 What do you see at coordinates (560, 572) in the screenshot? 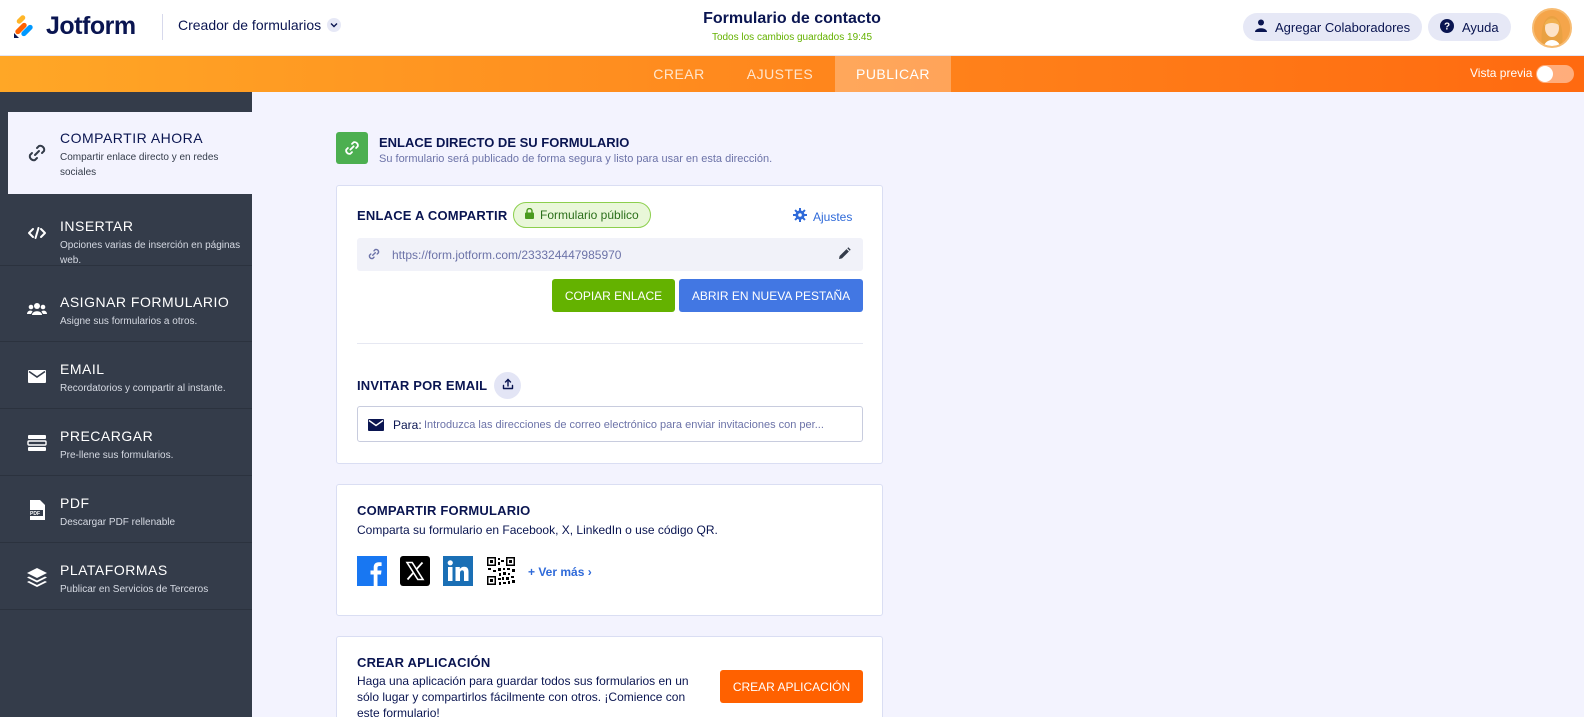
I see `see-more-networks-link: + Ver más ›` at bounding box center [560, 572].